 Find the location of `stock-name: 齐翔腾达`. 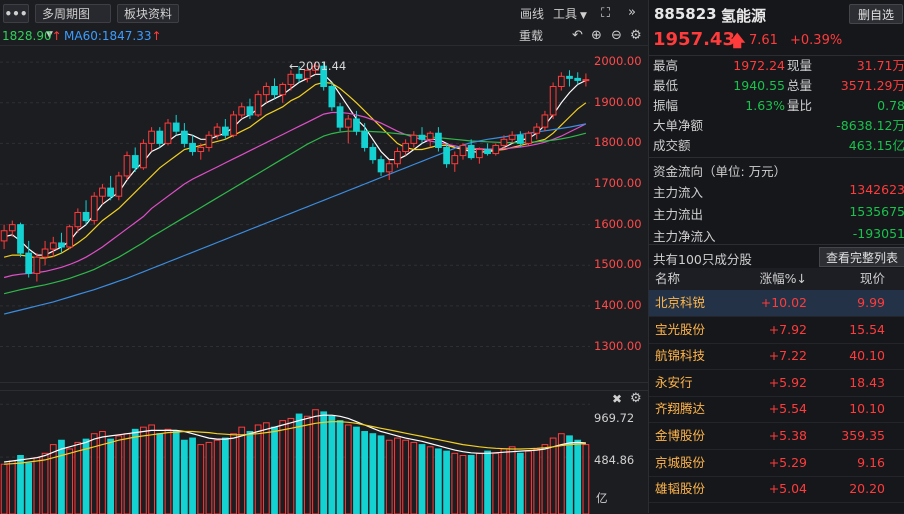

stock-name: 齐翔腾达 is located at coordinates (694, 409).